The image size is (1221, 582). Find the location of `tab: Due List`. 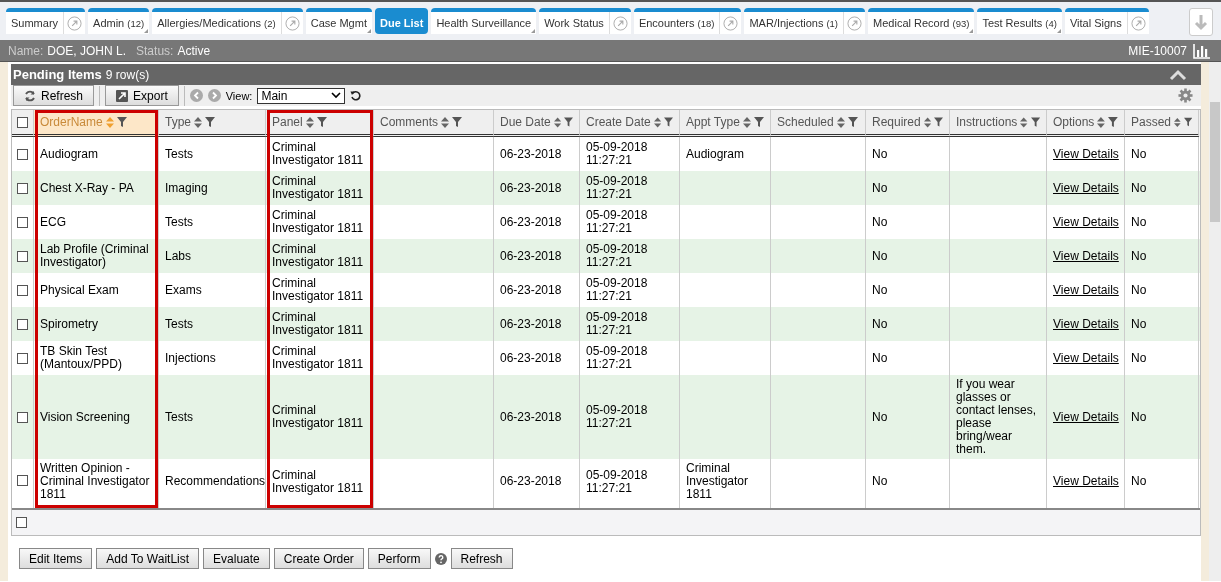

tab: Due List is located at coordinates (401, 21).